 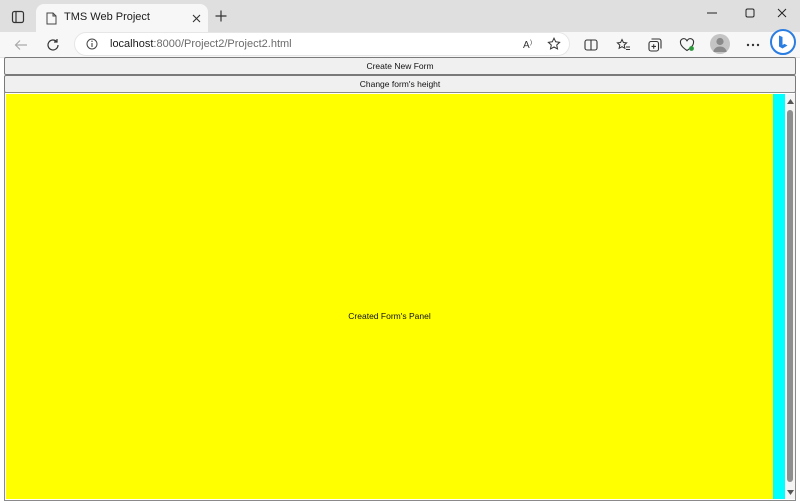 I want to click on create-new-form-button: Create New Form, so click(x=400, y=66).